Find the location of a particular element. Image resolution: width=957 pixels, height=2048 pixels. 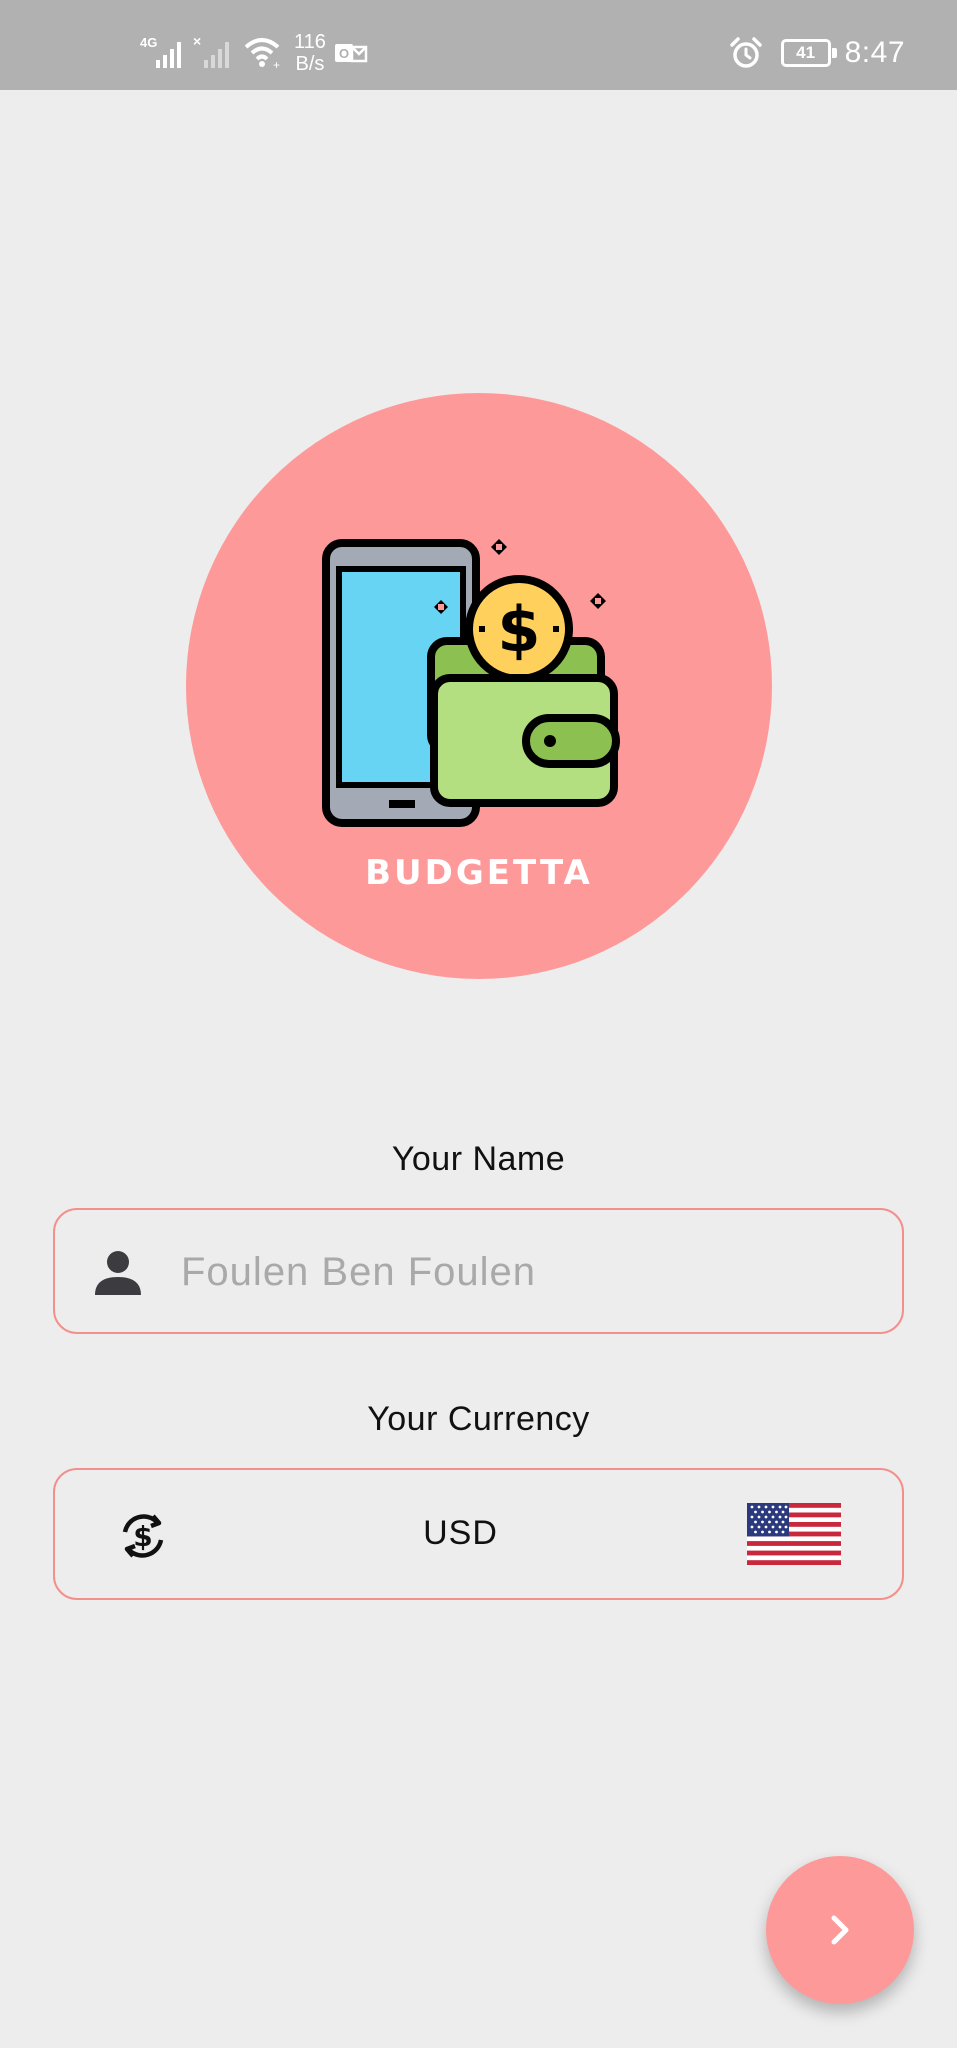

name-field is located at coordinates (478, 1271).